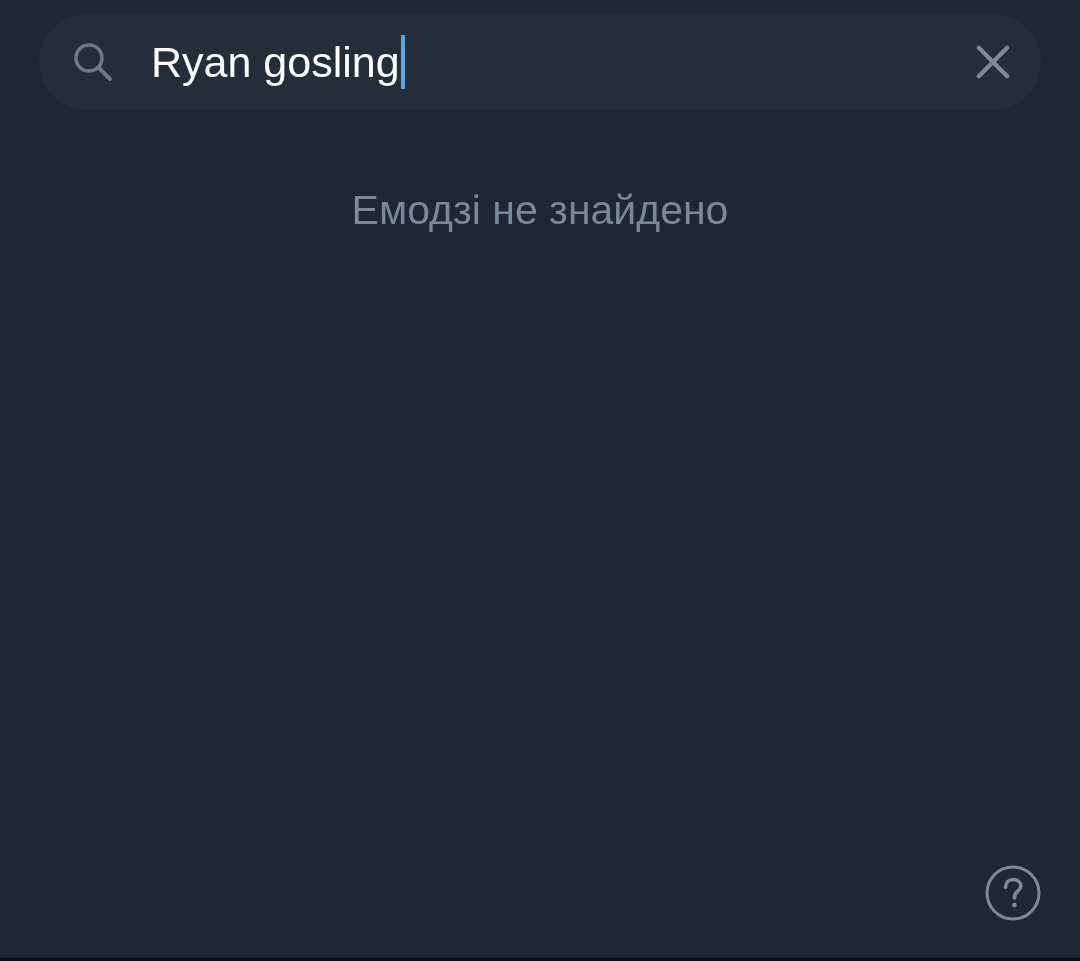  What do you see at coordinates (993, 62) in the screenshot?
I see `close-icon` at bounding box center [993, 62].